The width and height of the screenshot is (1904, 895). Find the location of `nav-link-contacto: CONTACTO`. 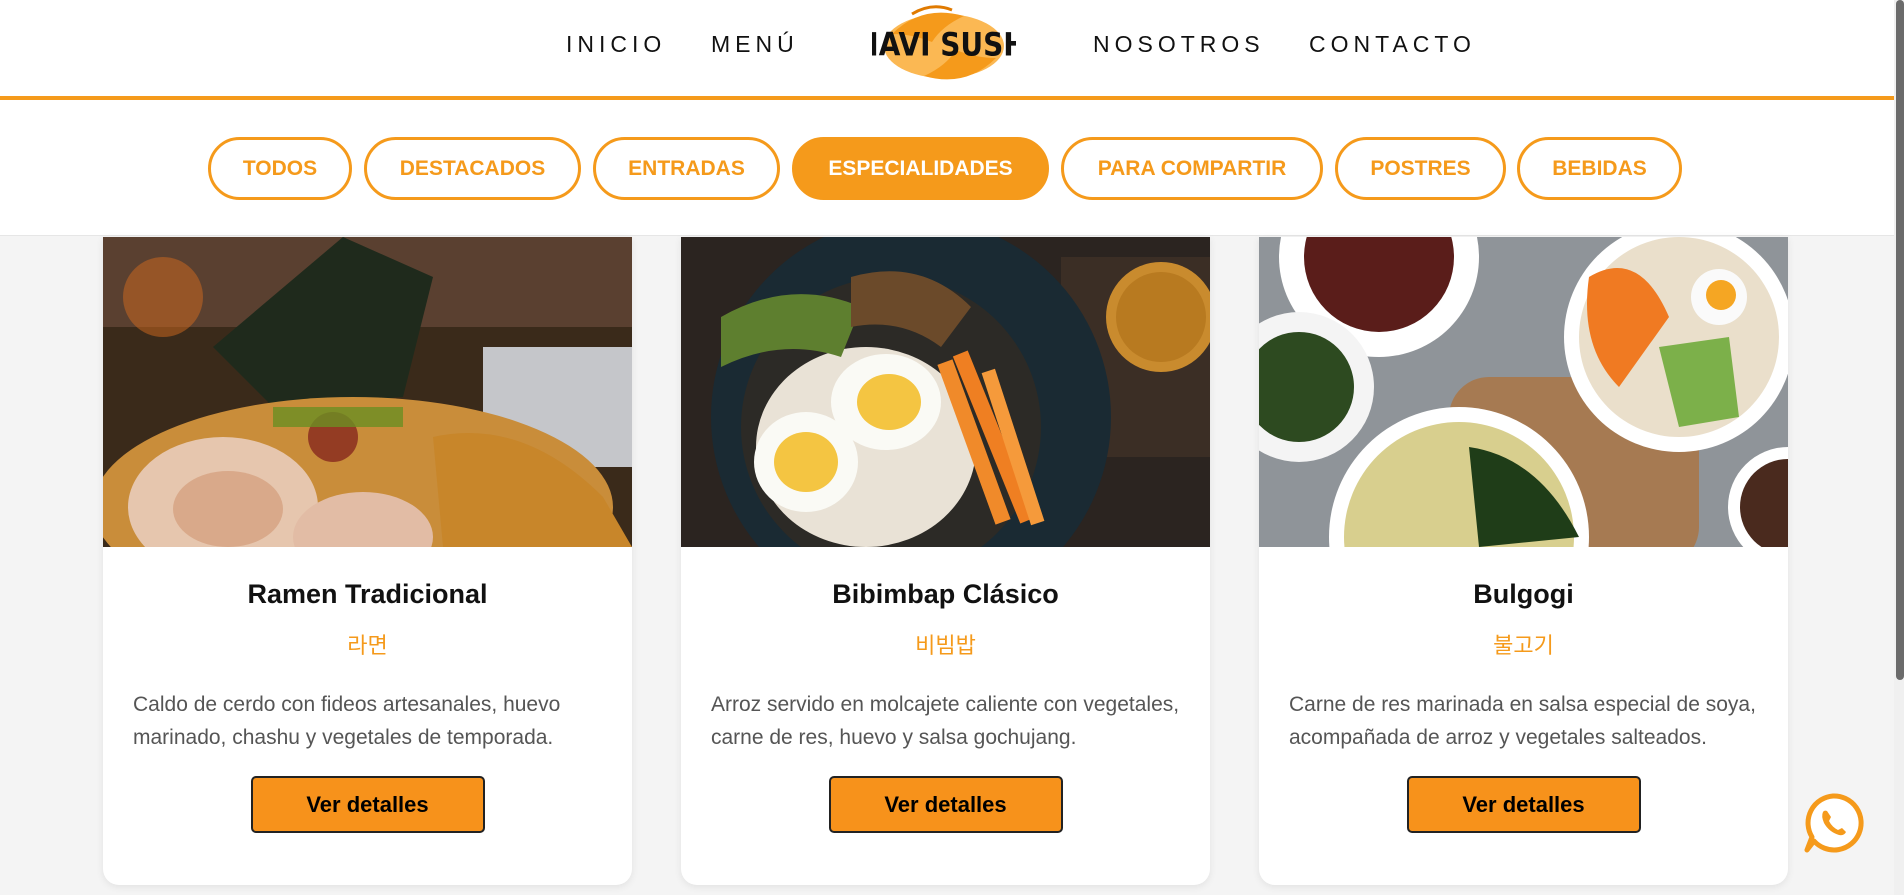

nav-link-contacto: CONTACTO is located at coordinates (1392, 44).